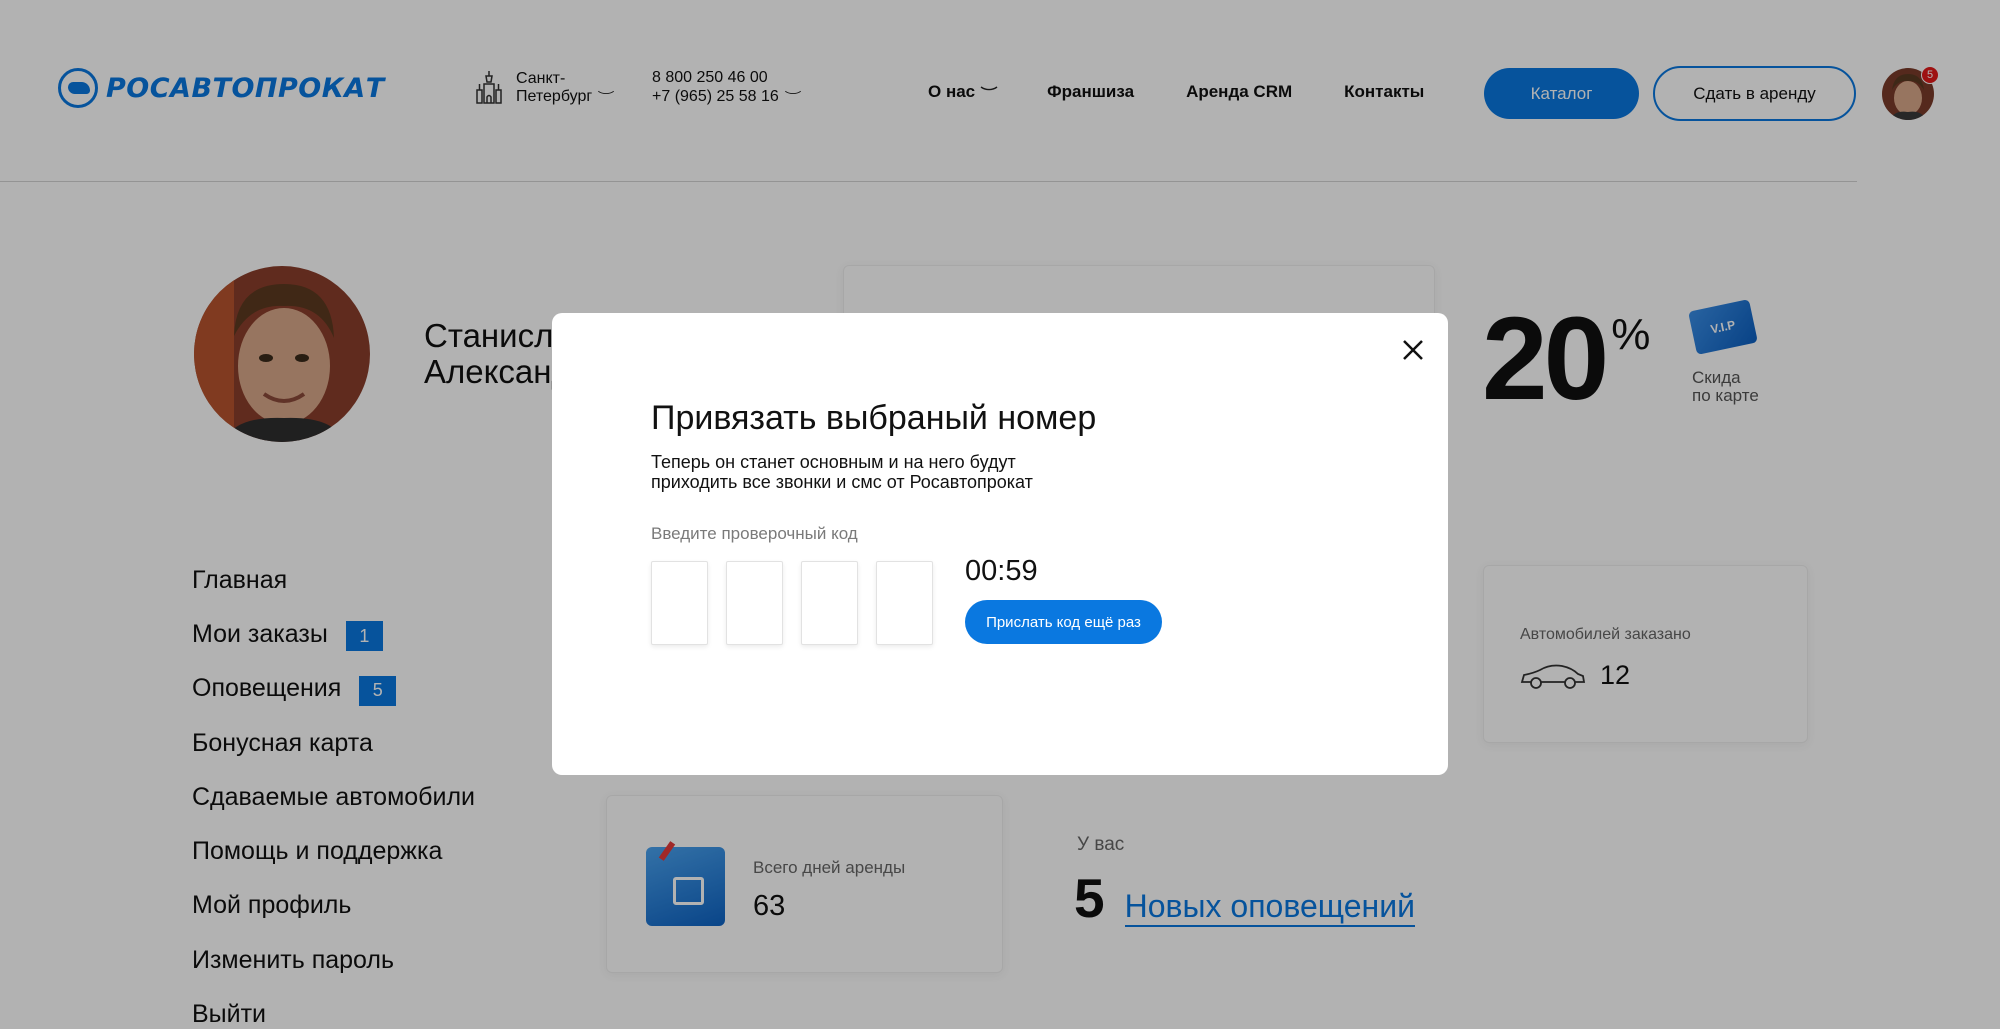 Image resolution: width=2000 pixels, height=1029 pixels. Describe the element at coordinates (1001, 571) in the screenshot. I see `resend-timer: 00:59` at that location.